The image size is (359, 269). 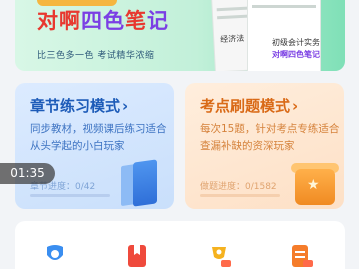 I want to click on book-title-right: 初级会计实务, so click(x=296, y=42).